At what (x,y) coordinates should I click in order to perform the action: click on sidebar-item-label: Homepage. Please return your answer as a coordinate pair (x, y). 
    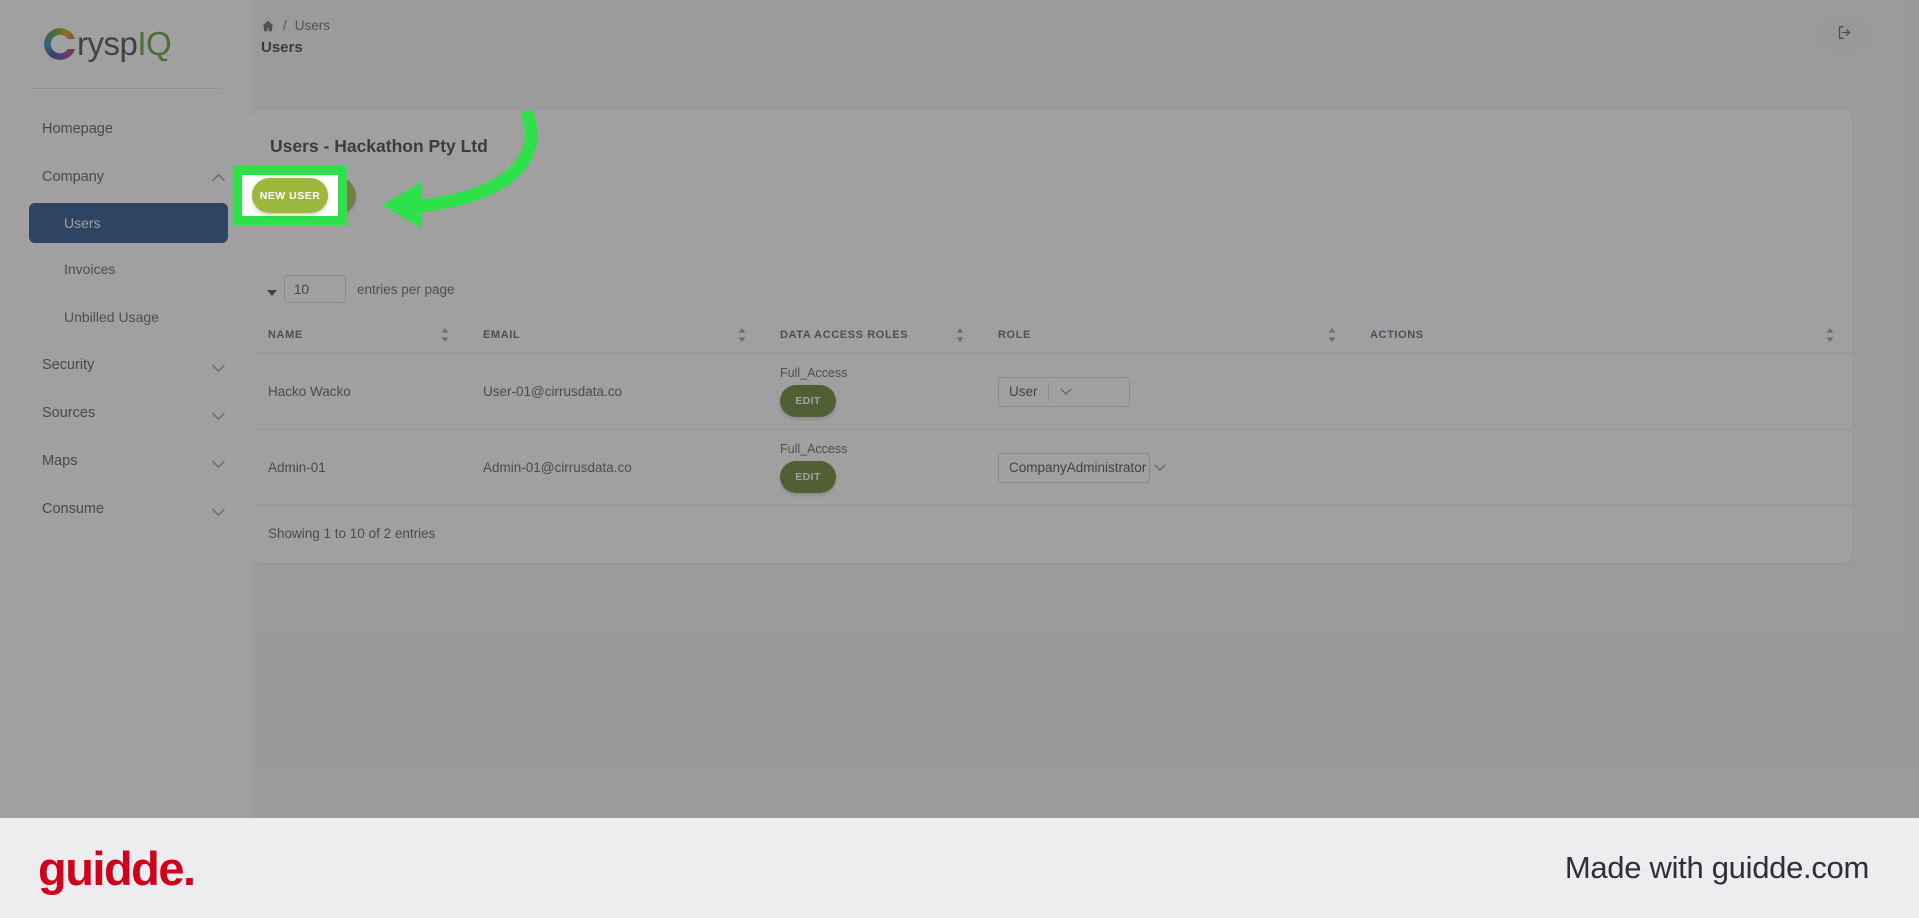
    Looking at the image, I should click on (77, 129).